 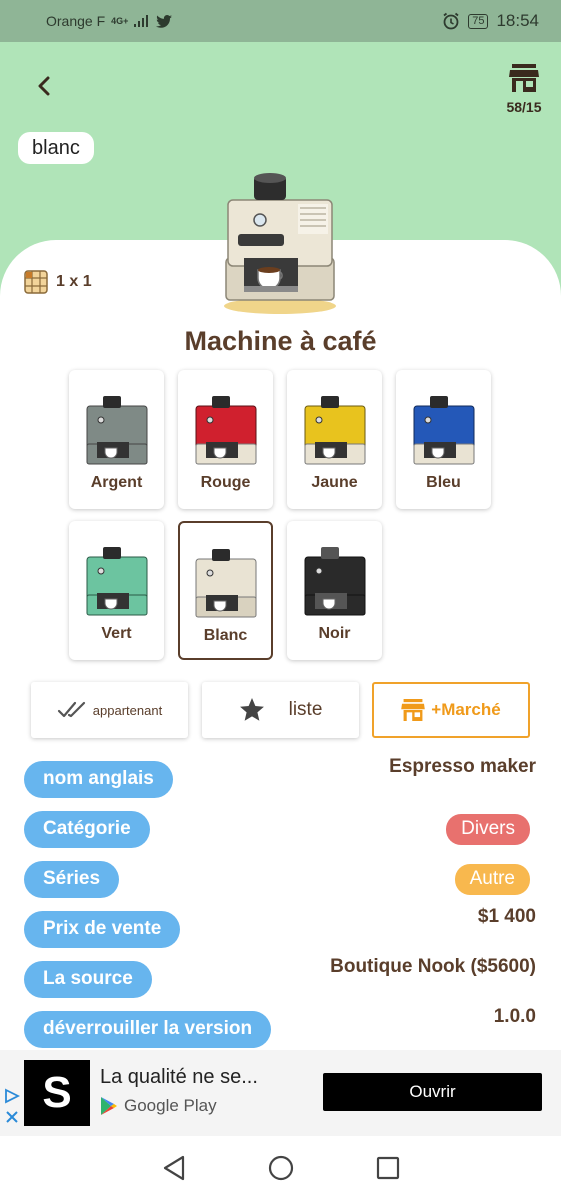 What do you see at coordinates (433, 966) in the screenshot?
I see `detail-value: Boutique Nook ($5600)` at bounding box center [433, 966].